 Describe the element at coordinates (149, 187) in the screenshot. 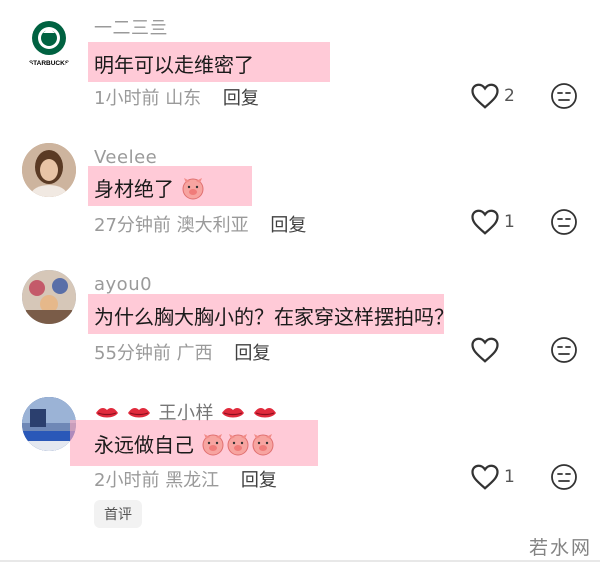

I see `comment-text: 身材绝了` at that location.